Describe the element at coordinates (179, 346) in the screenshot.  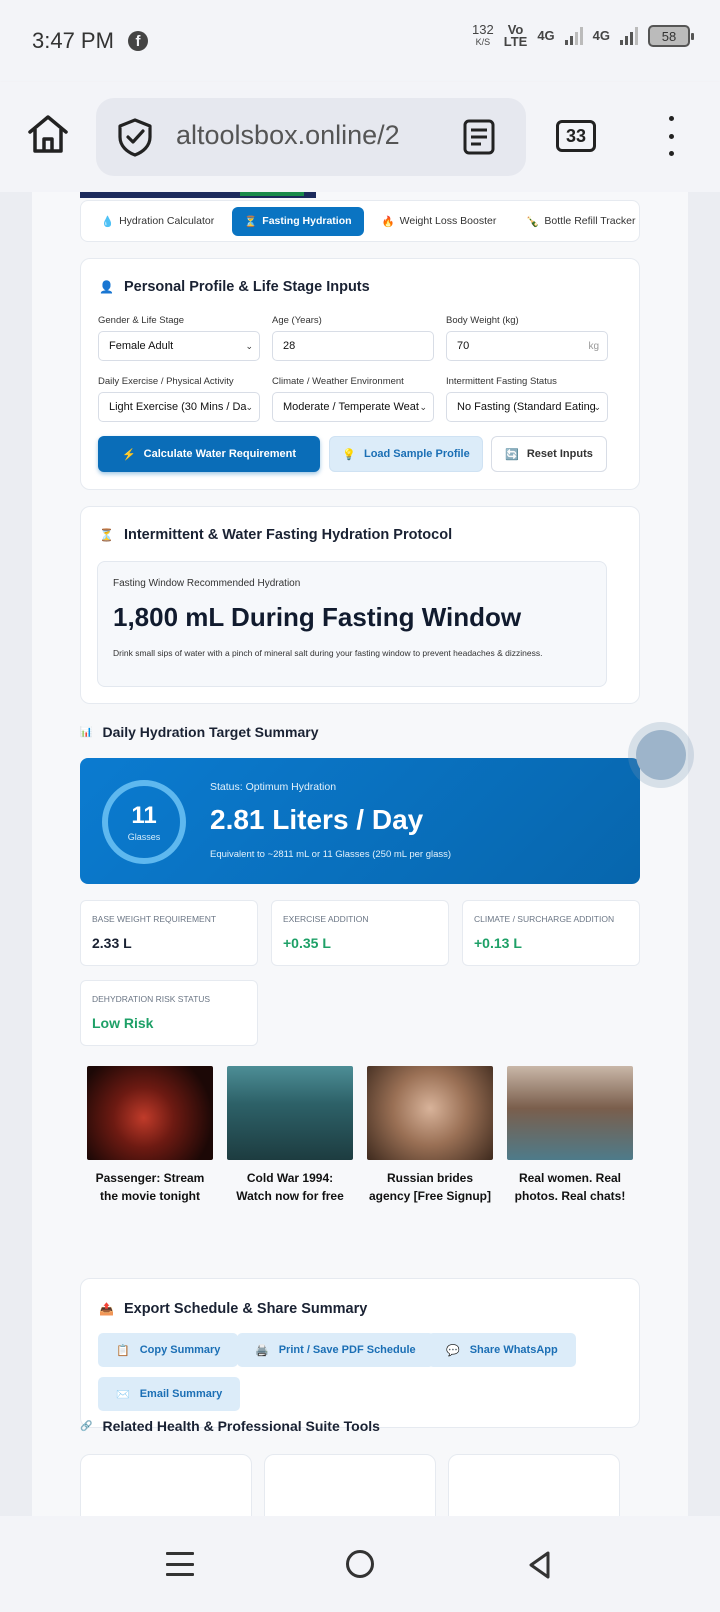
I see `gender-select: Female Adult ⌄` at that location.